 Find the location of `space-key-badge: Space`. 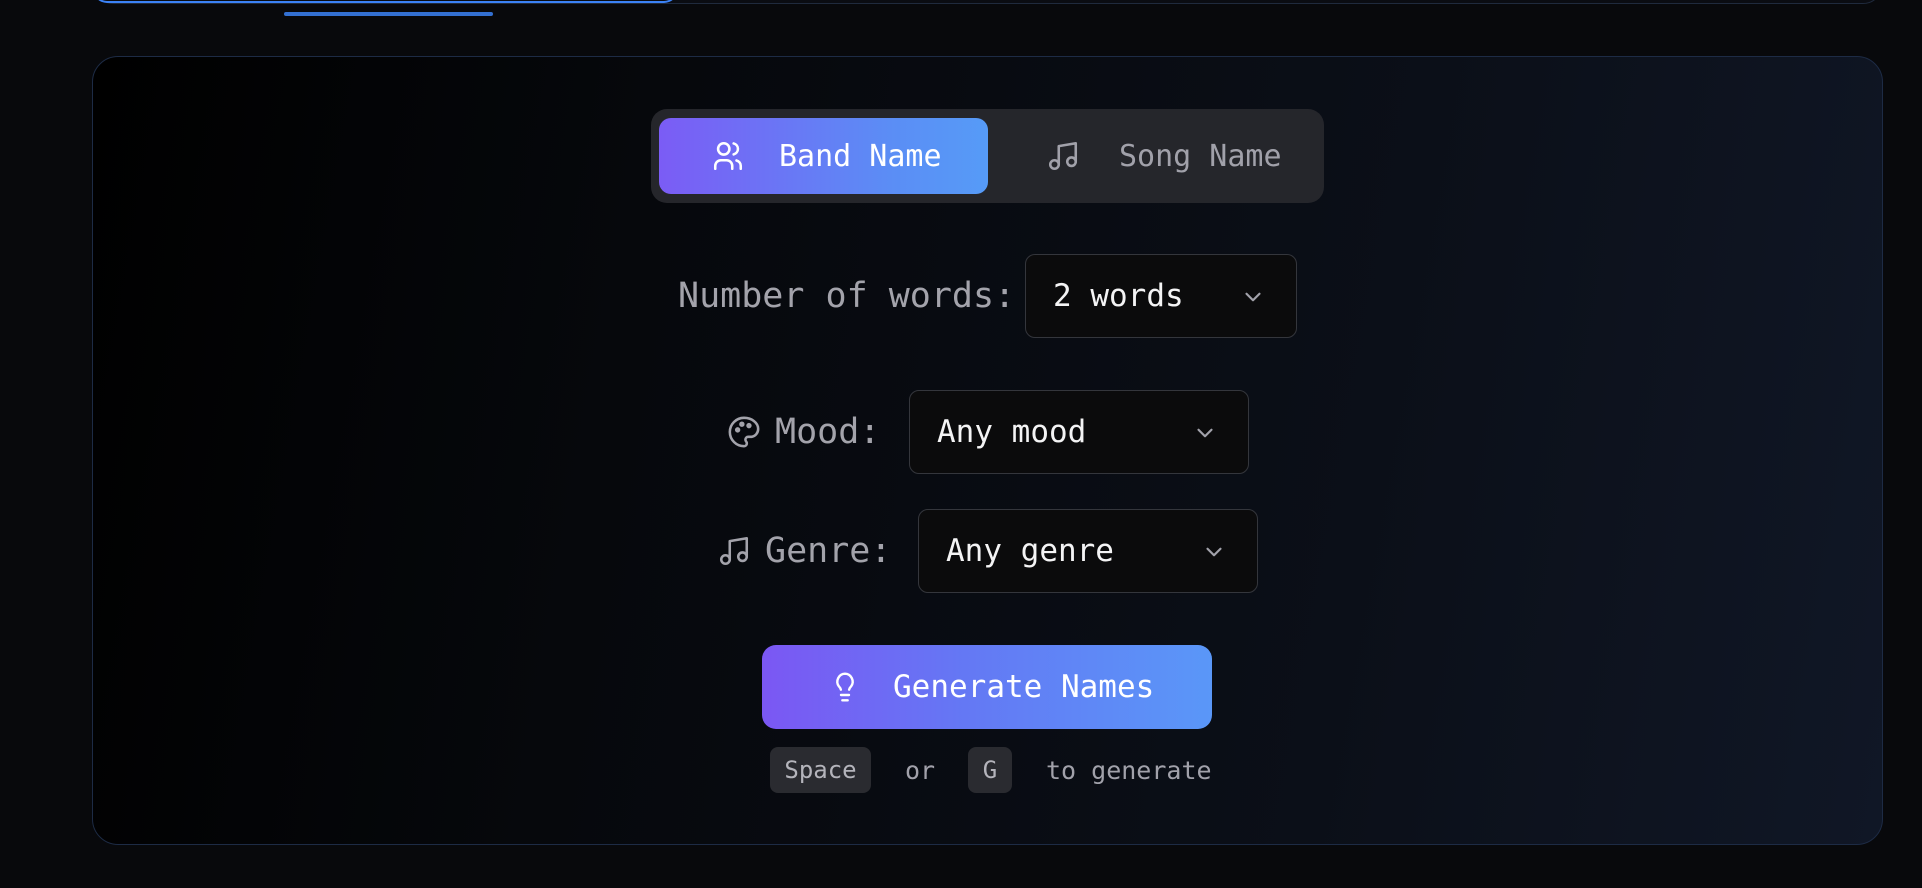

space-key-badge: Space is located at coordinates (820, 770).